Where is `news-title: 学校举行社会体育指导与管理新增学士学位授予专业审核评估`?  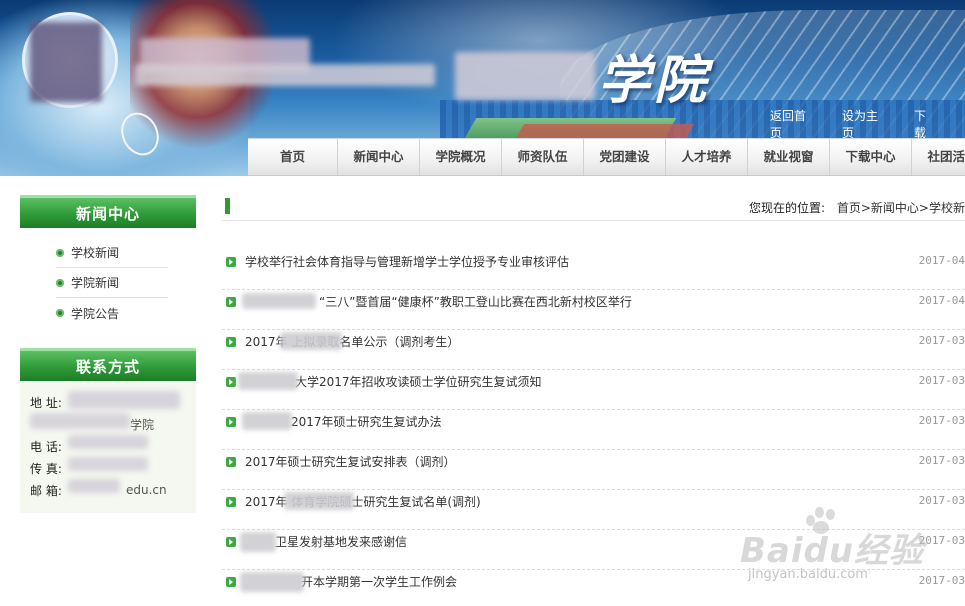
news-title: 学校举行社会体育指导与管理新增学士学位授予专业审核评估 is located at coordinates (407, 261).